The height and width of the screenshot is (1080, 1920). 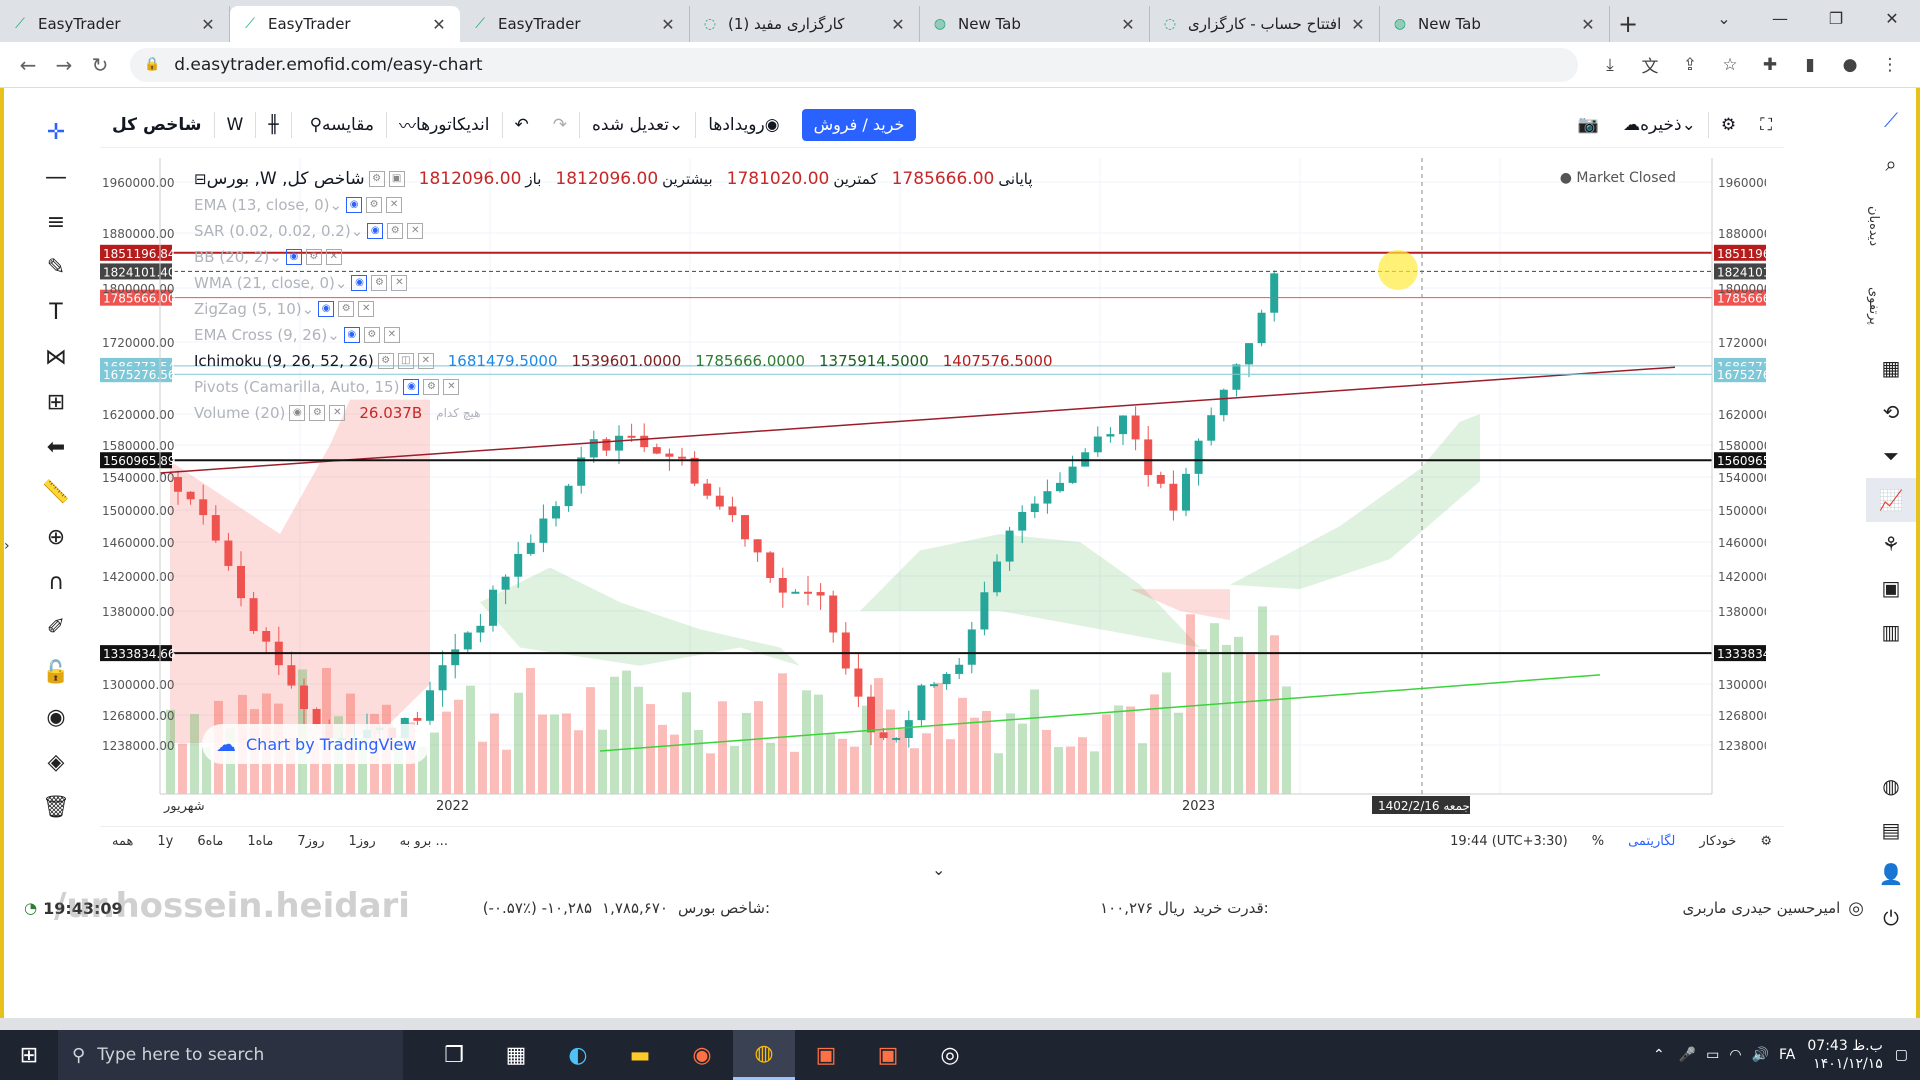 I want to click on pivots-remove-icon: ✕, so click(x=451, y=387).